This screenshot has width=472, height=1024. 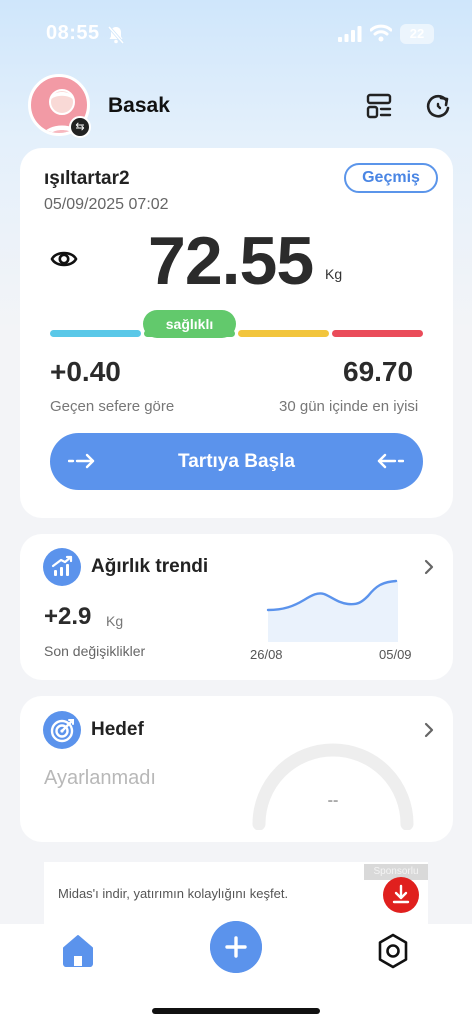 What do you see at coordinates (395, 654) in the screenshot?
I see `trend-date-end: 05/09` at bounding box center [395, 654].